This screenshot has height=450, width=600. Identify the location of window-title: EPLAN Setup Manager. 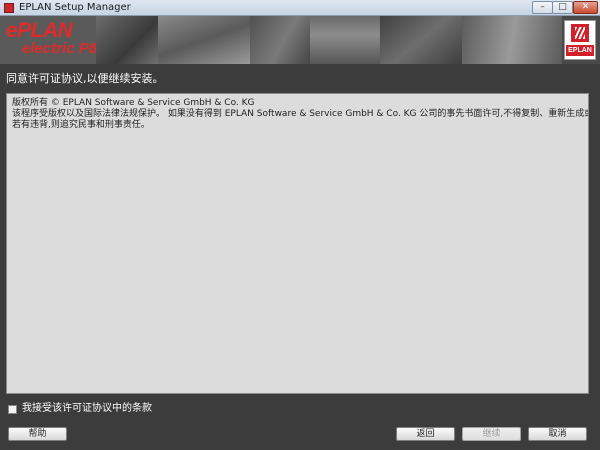
(75, 7).